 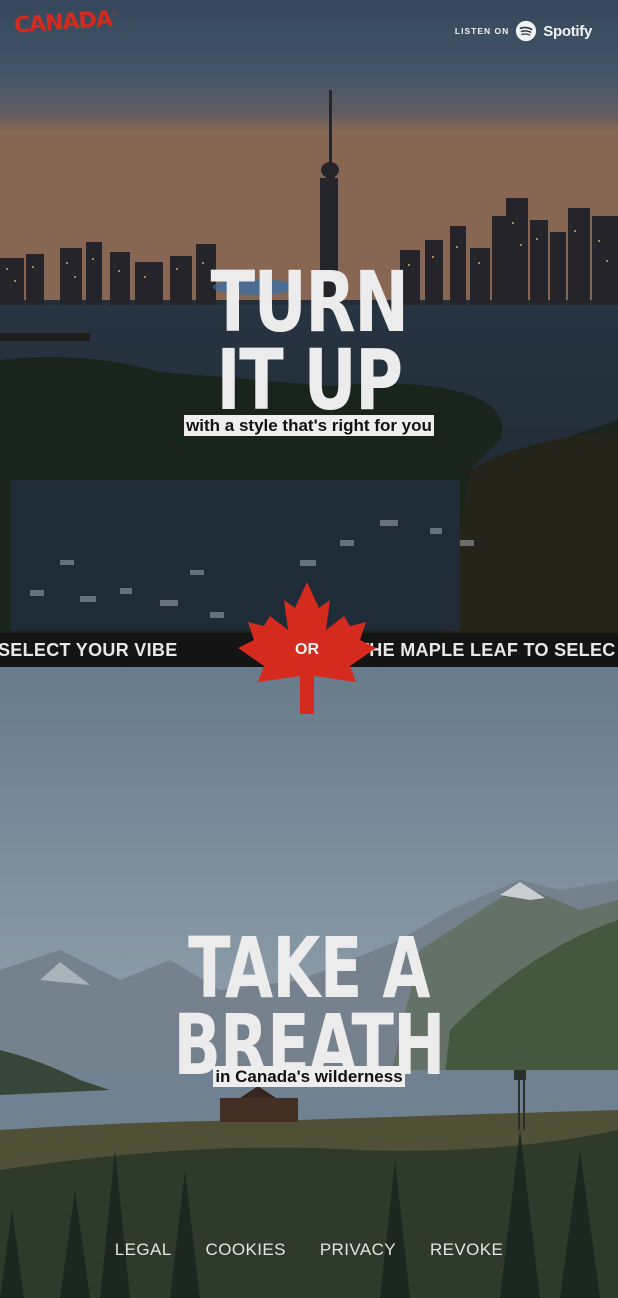 I want to click on headline-take-a-breath: TAKE A BREATH, so click(x=308, y=1007).